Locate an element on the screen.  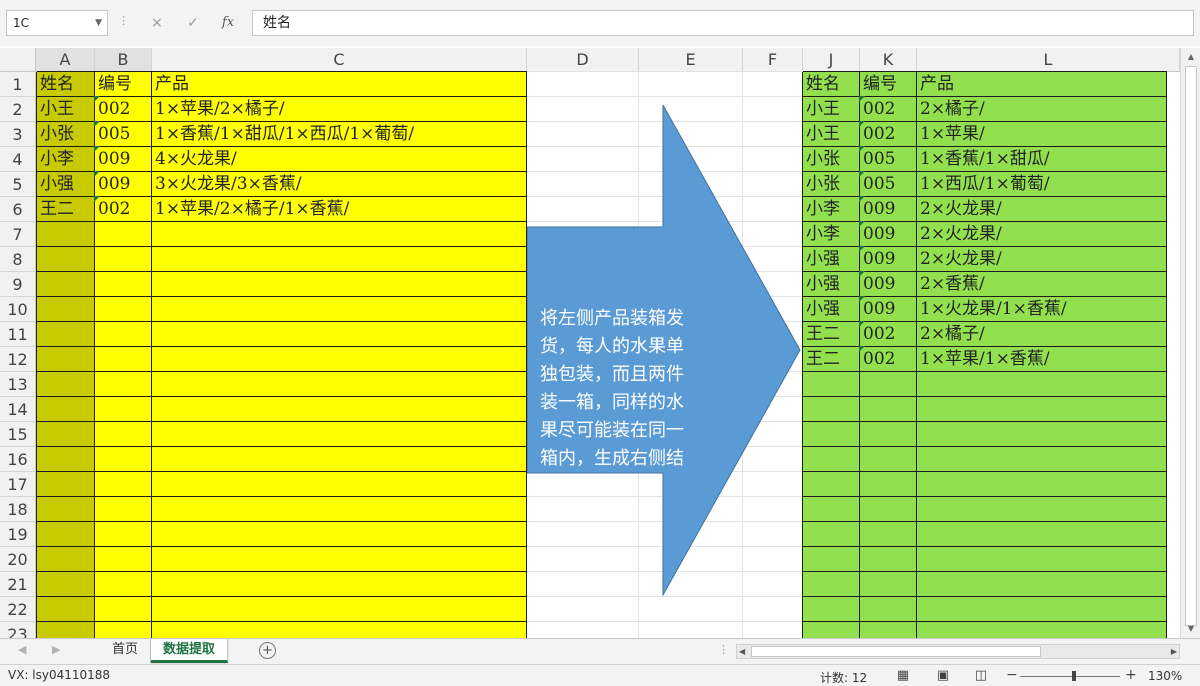
page-break-icon: ◫ is located at coordinates (981, 675).